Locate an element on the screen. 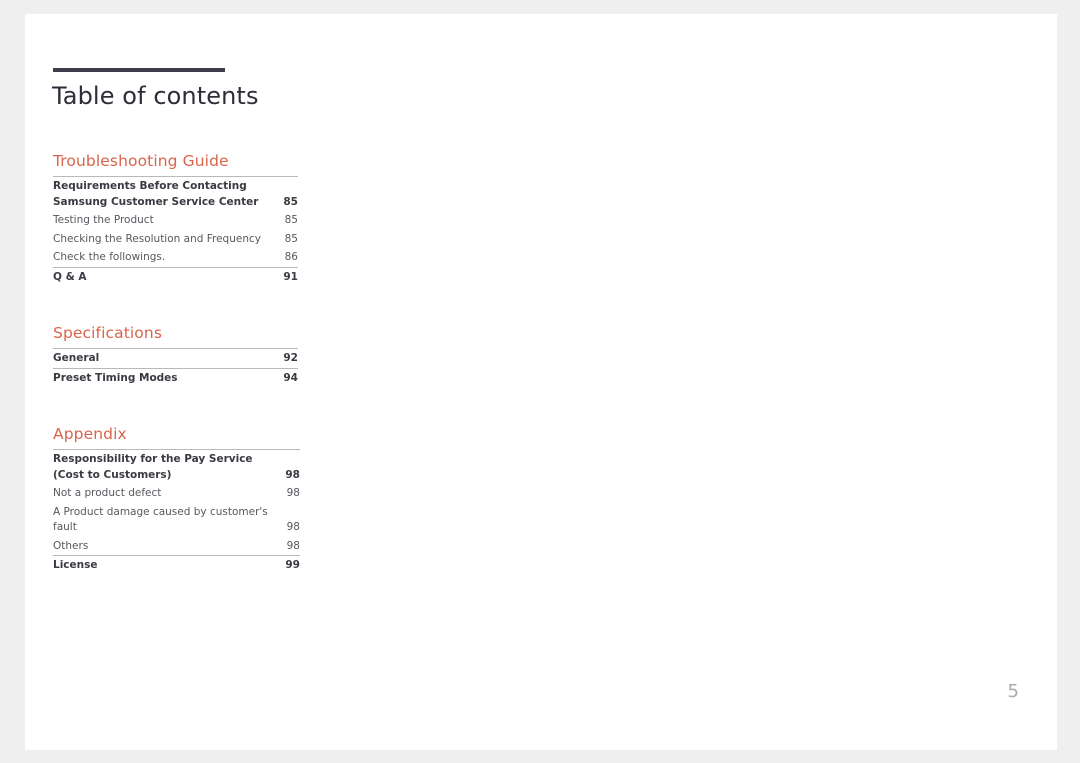 Image resolution: width=1080 pixels, height=763 pixels. toc-section-heading: Specifications is located at coordinates (107, 333).